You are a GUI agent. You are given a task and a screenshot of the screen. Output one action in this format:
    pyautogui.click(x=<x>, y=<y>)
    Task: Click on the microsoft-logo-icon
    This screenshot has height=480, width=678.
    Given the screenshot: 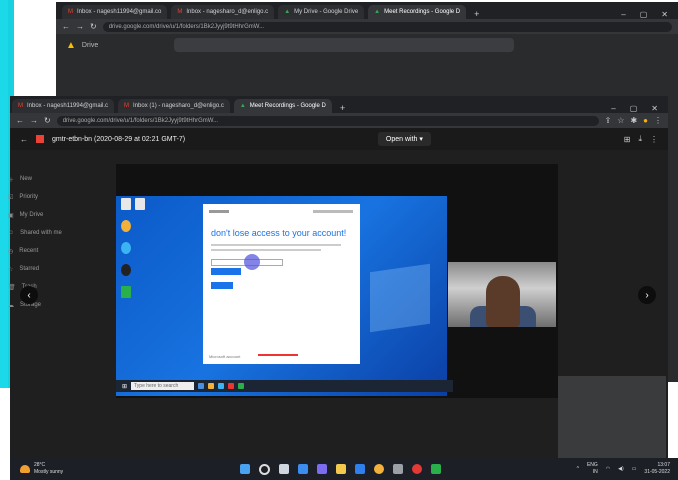 What is the action you would take?
    pyautogui.click(x=219, y=211)
    